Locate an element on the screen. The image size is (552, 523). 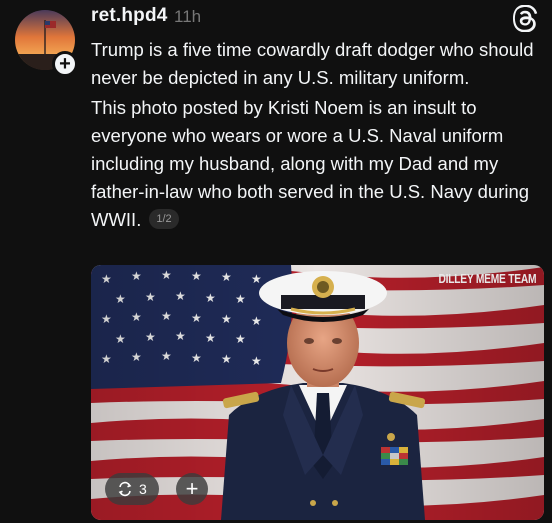
post-timestamp: 11h is located at coordinates (188, 16).